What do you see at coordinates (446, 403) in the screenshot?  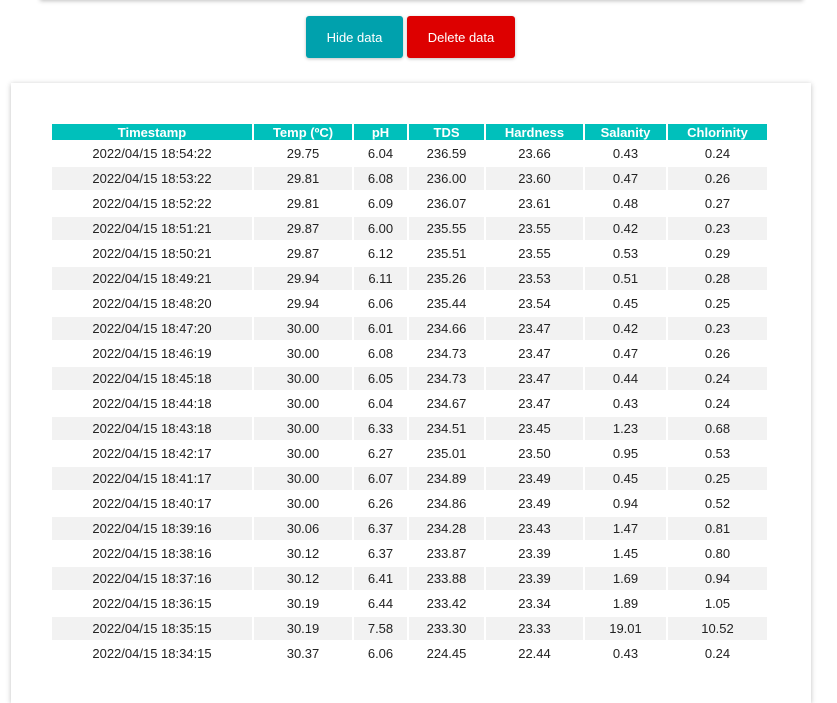 I see `tds-cell: 234.67` at bounding box center [446, 403].